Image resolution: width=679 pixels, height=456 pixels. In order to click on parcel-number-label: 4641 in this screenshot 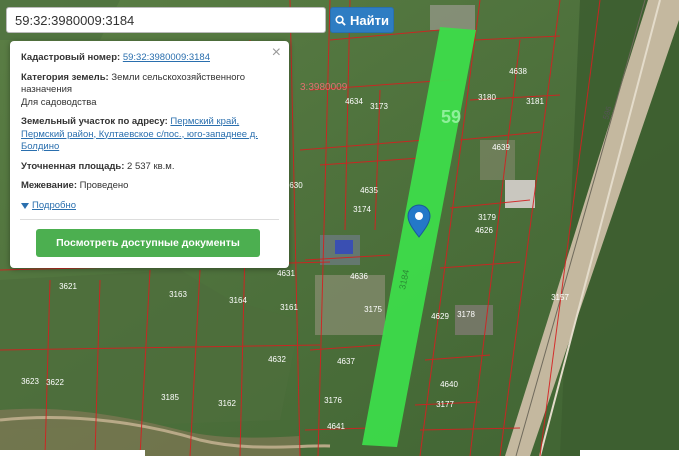, I will do `click(336, 426)`.